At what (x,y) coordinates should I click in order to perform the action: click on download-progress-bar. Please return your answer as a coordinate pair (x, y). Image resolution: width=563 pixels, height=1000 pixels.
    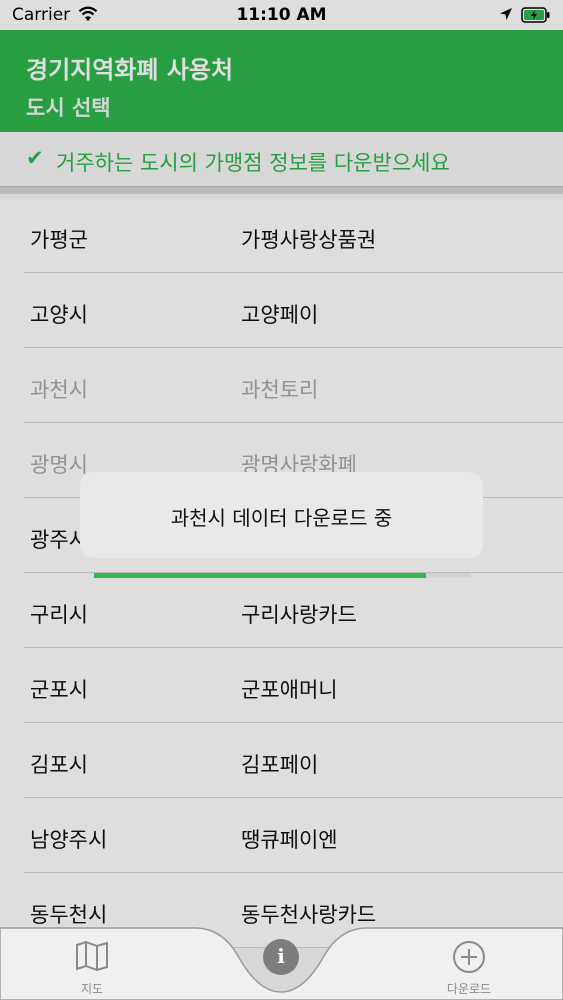
    Looking at the image, I should click on (282, 575).